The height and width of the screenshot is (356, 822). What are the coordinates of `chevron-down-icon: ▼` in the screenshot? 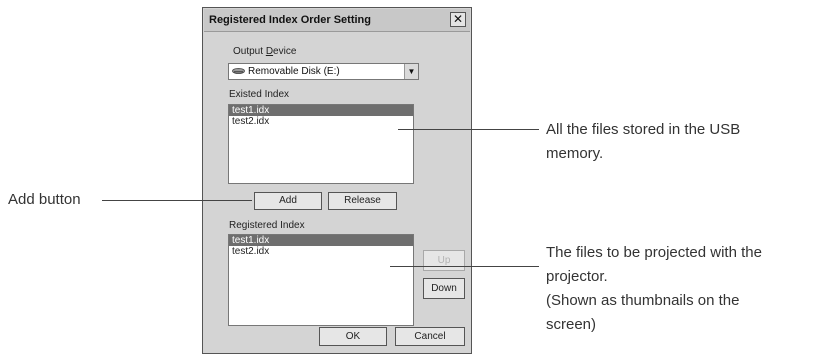 It's located at (411, 71).